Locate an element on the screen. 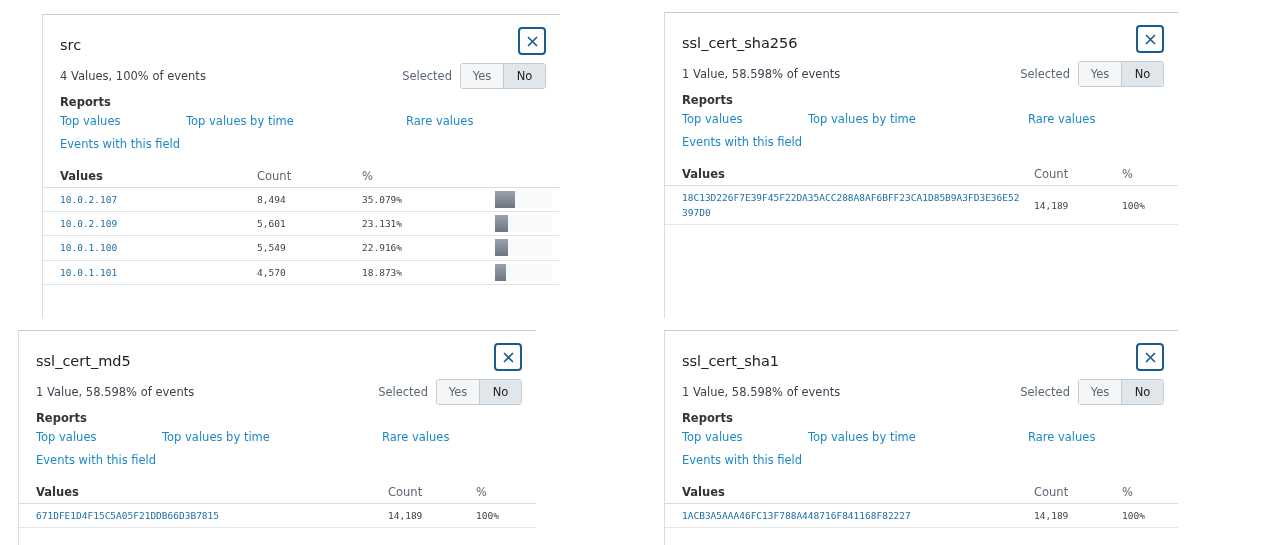  count-cell-text: 5,549 is located at coordinates (272, 248).